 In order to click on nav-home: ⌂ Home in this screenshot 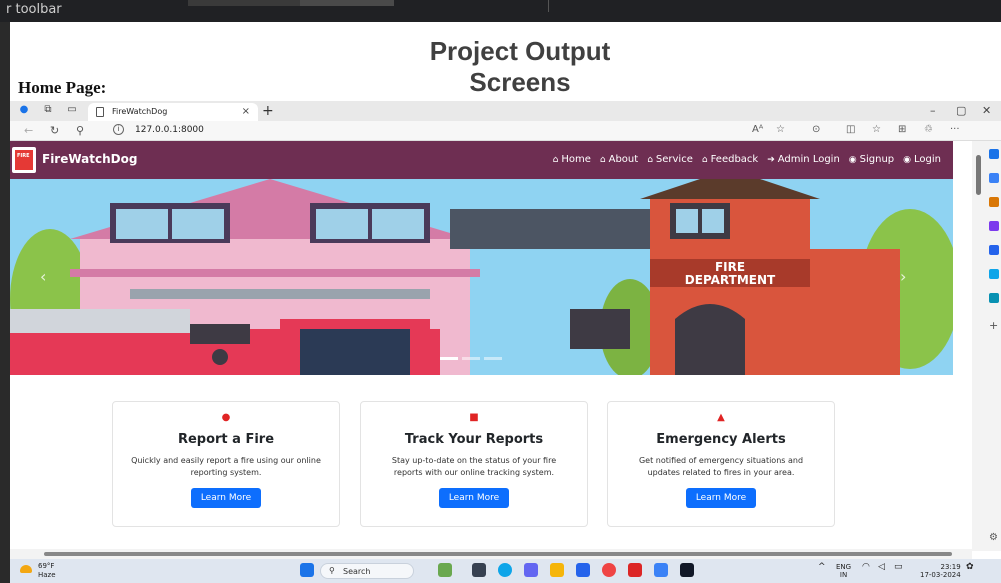, I will do `click(572, 159)`.